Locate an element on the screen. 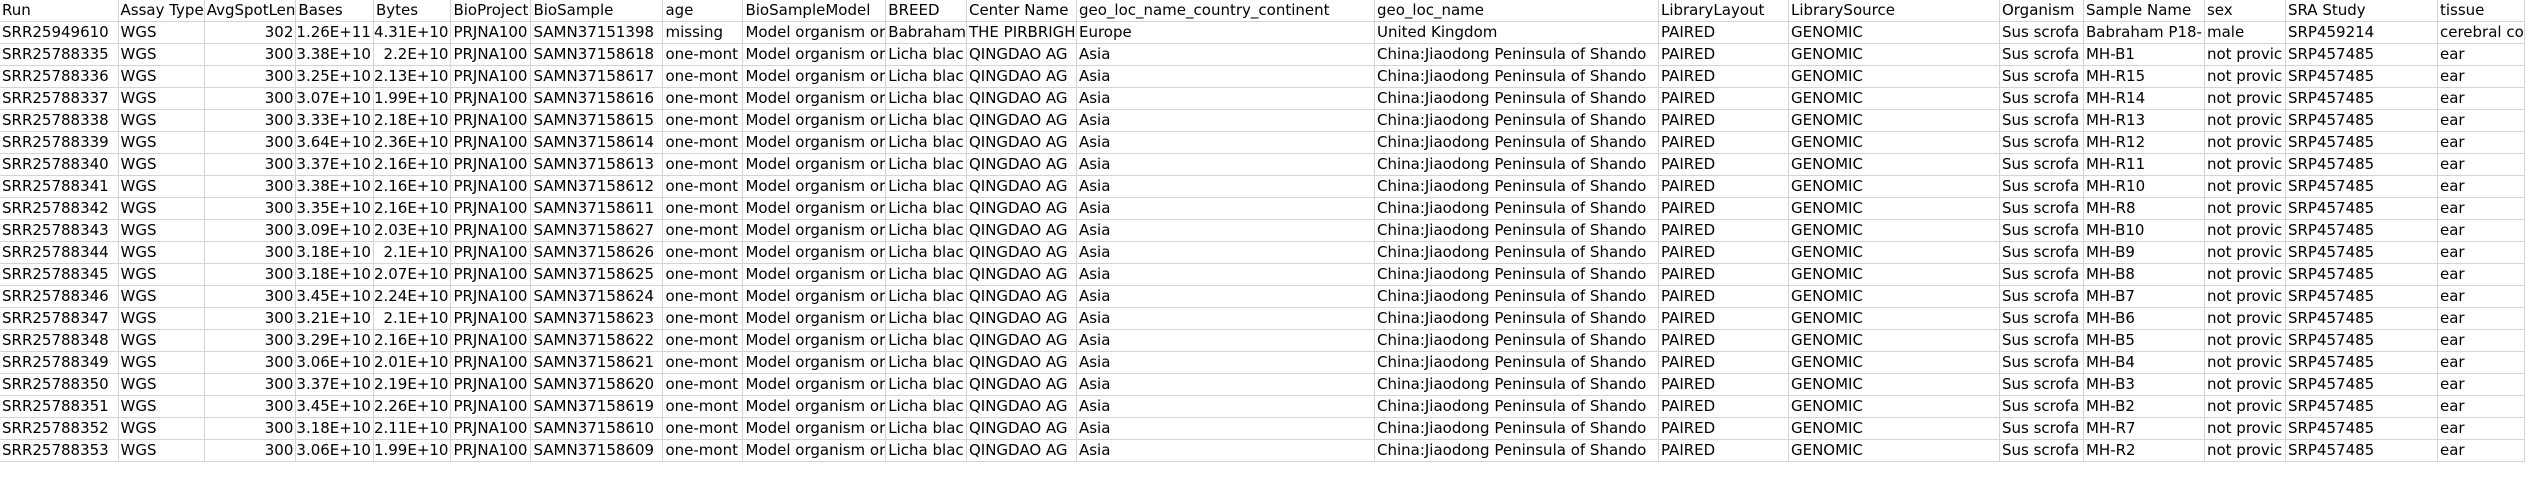 This screenshot has height=484, width=2531. column-header: Bases is located at coordinates (334, 11).